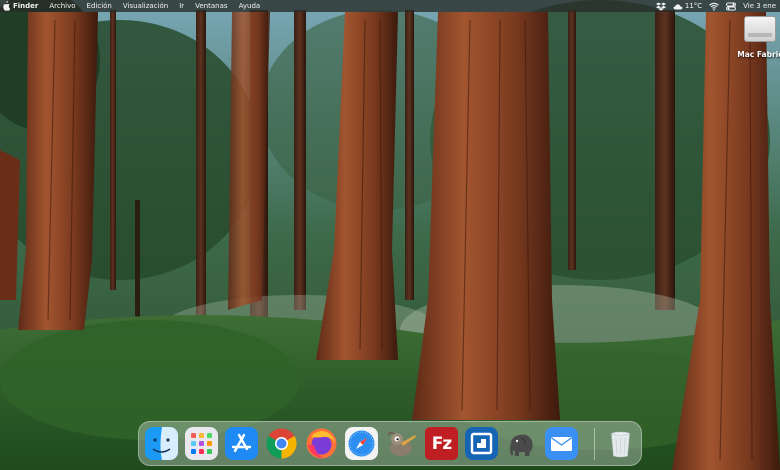 This screenshot has height=470, width=780. I want to click on dock-chrome, so click(281, 443).